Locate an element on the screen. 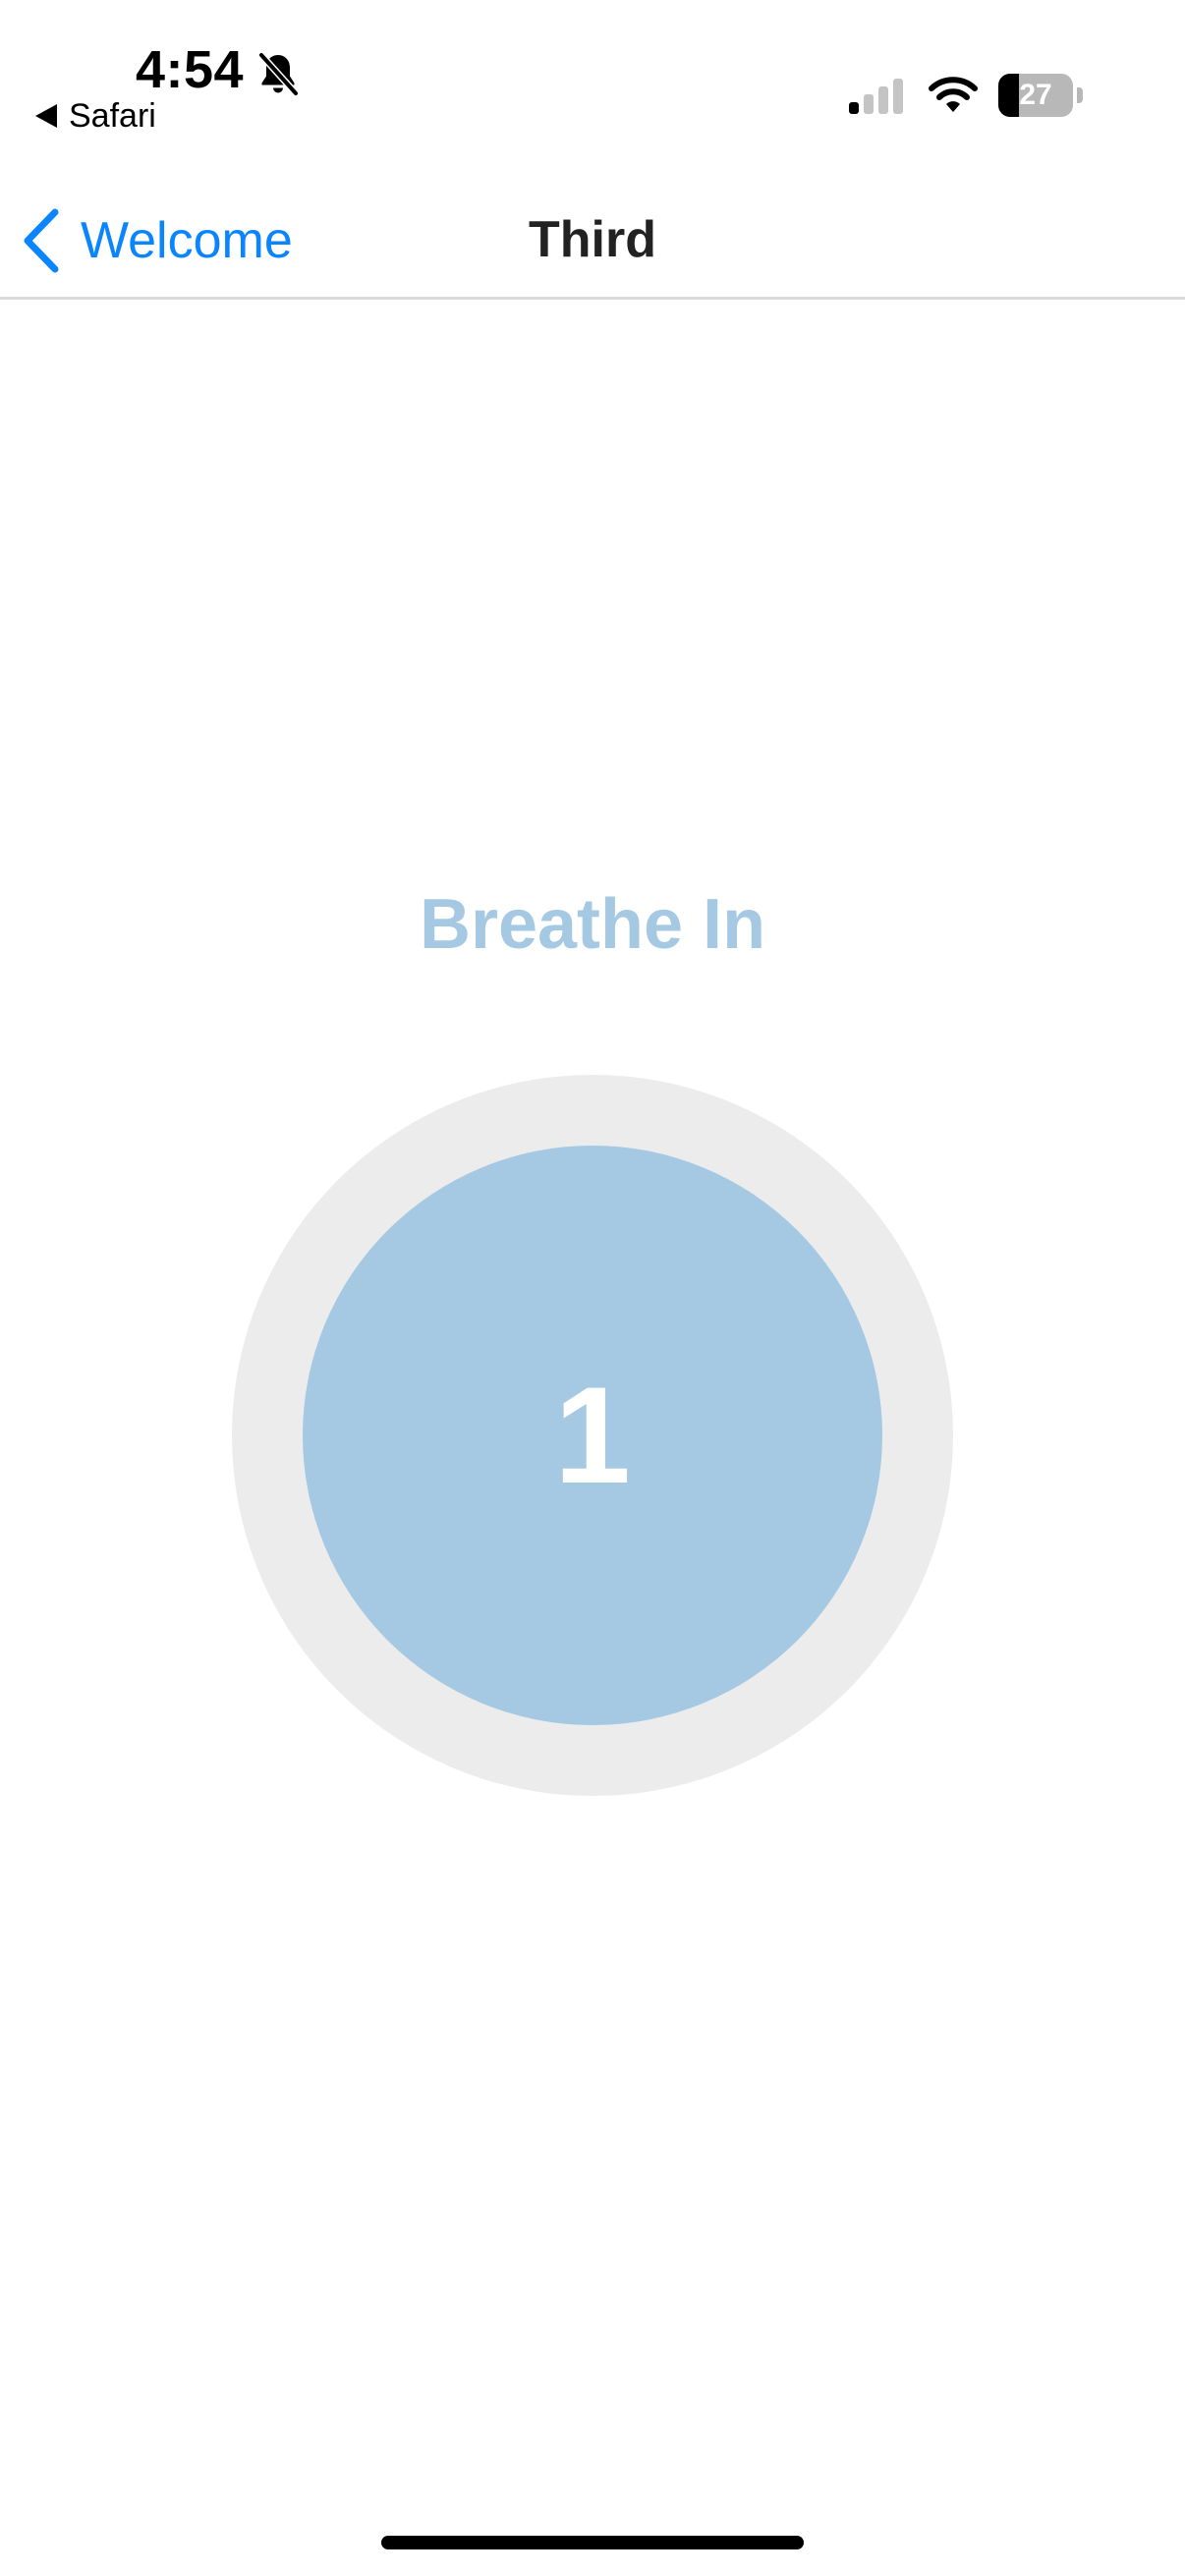  home-indicator is located at coordinates (592, 2542).